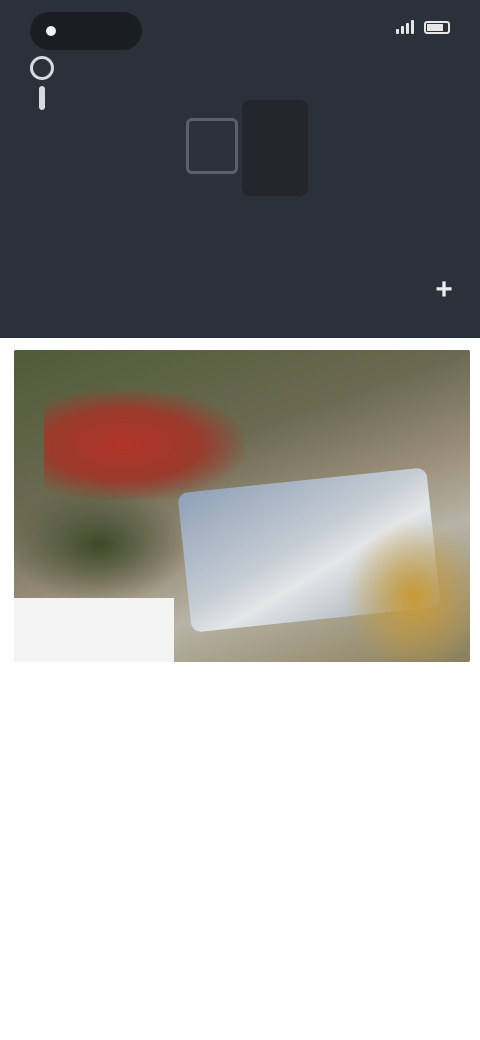 The image size is (480, 1040). Describe the element at coordinates (405, 27) in the screenshot. I see `signal-icon` at that location.